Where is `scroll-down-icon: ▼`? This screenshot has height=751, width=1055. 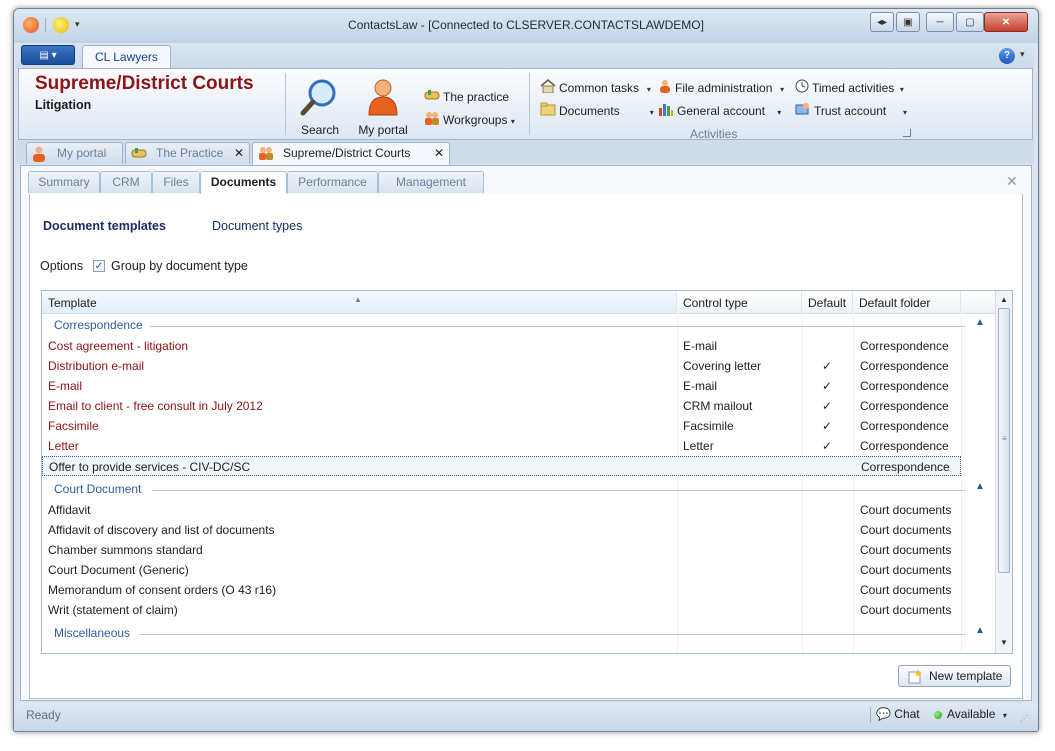
scroll-down-icon: ▼ is located at coordinates (1004, 643).